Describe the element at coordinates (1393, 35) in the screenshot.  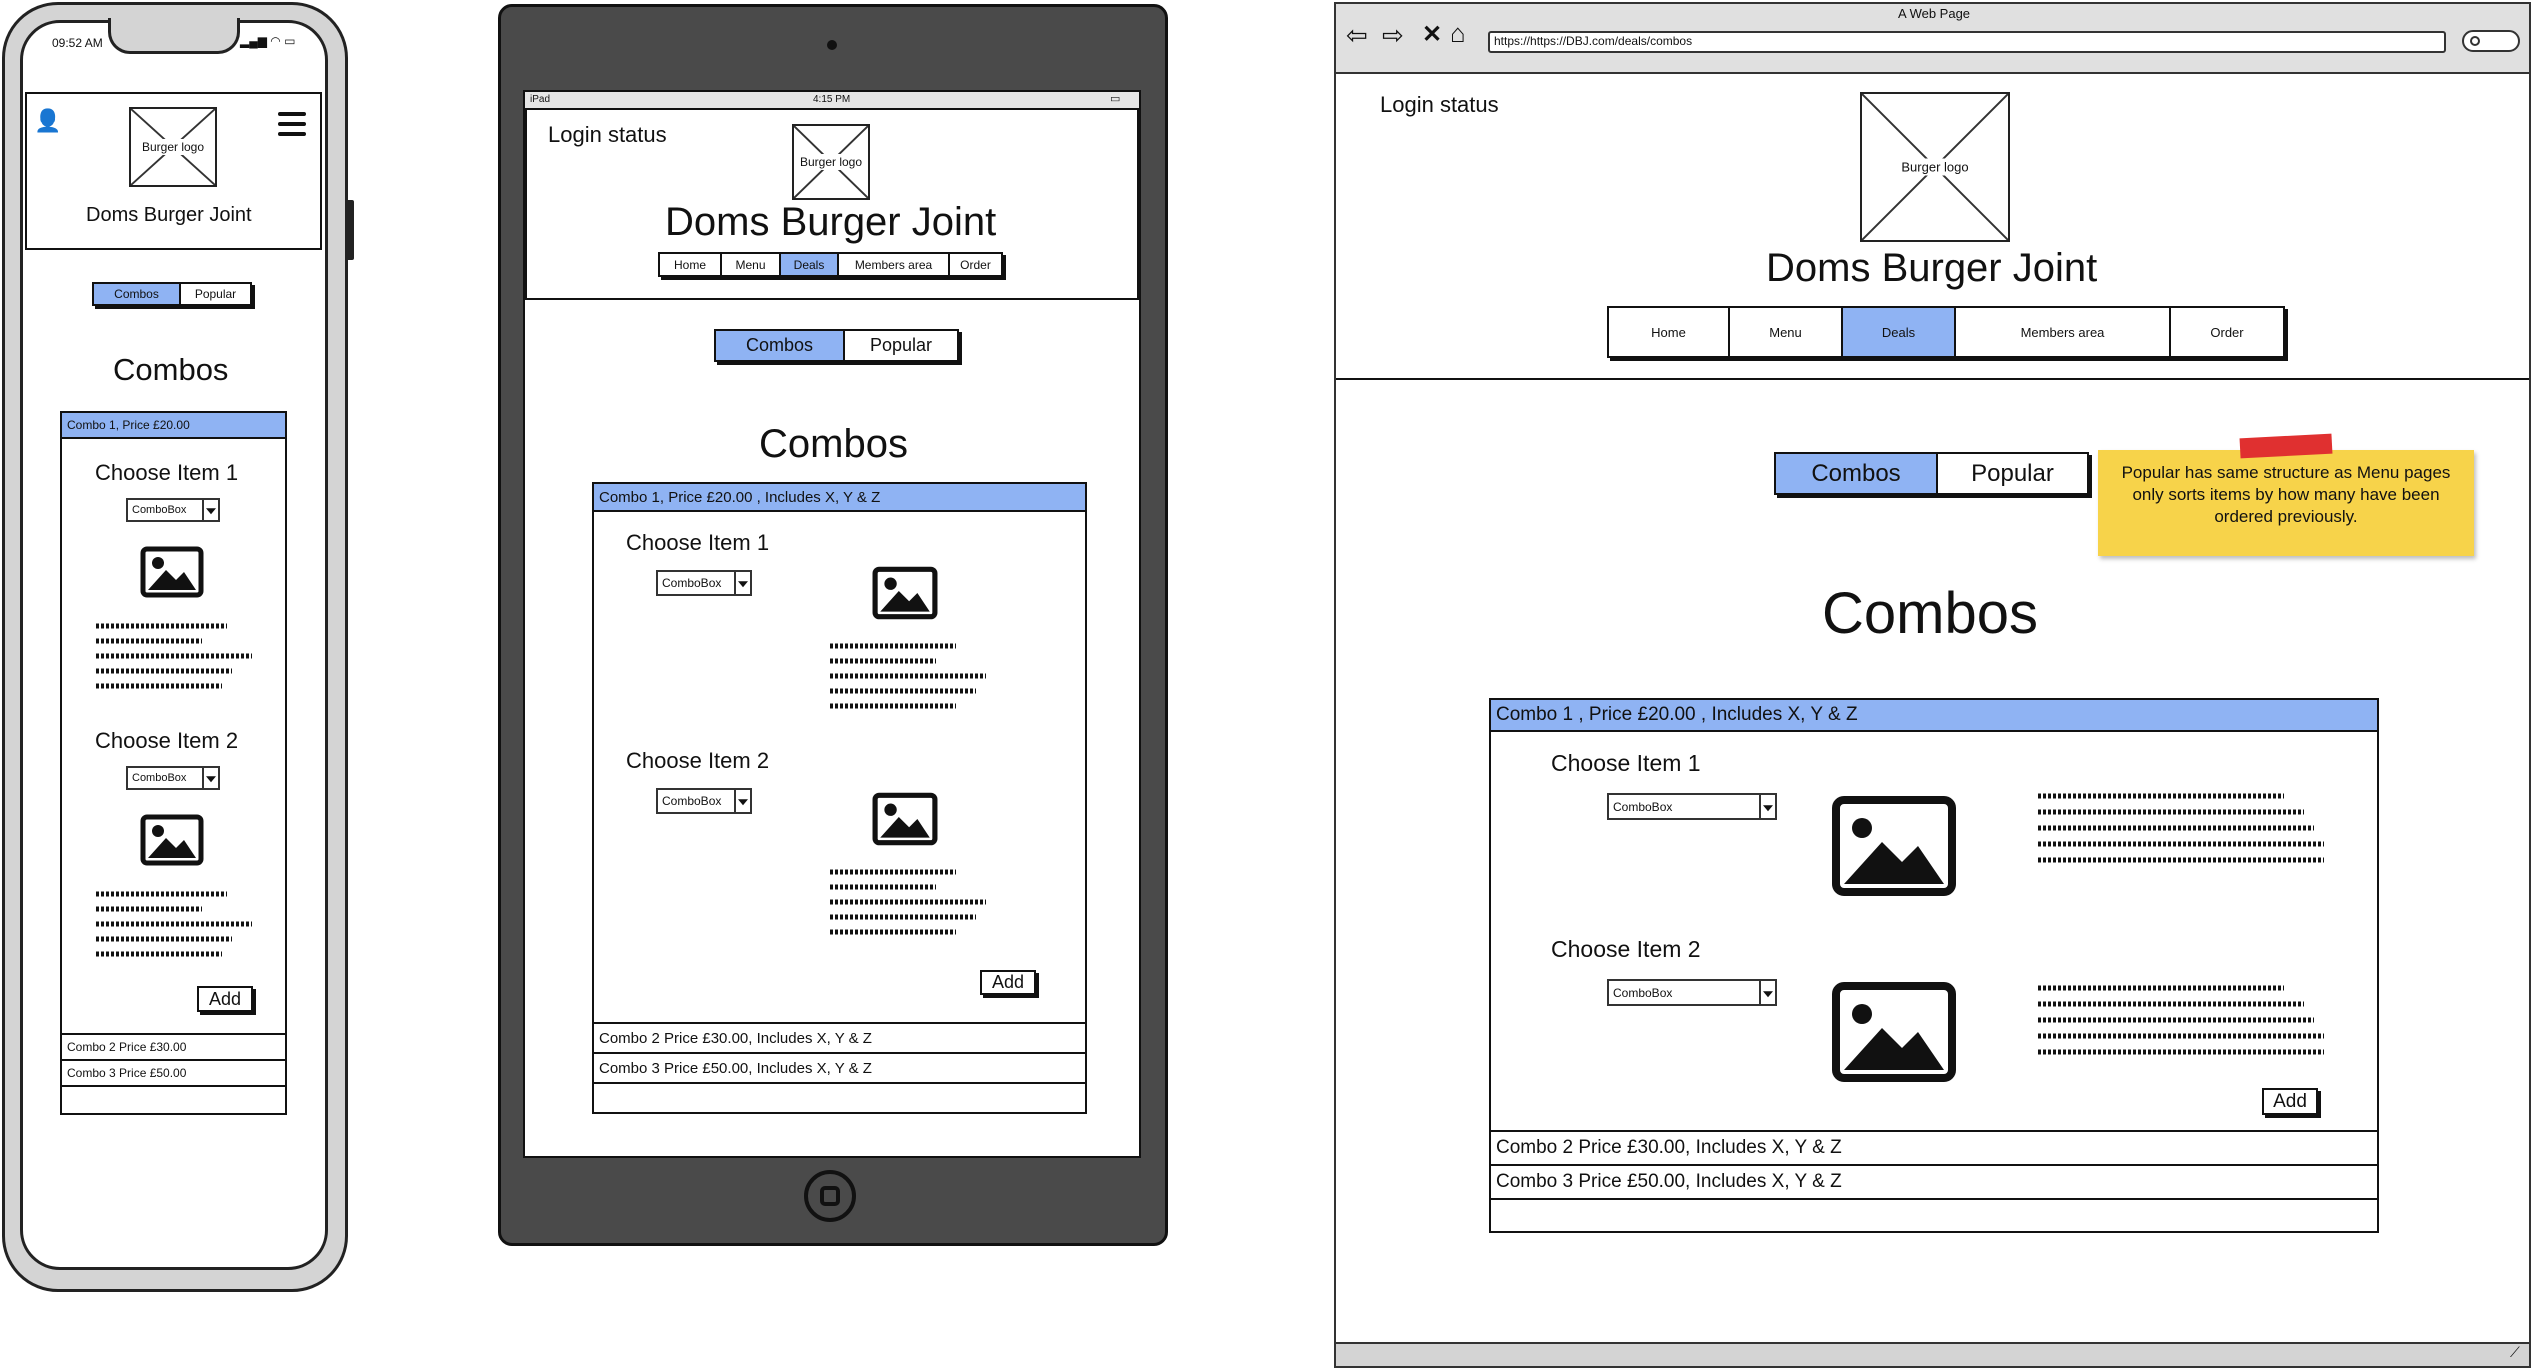
I see `forward-icon: ⇨` at that location.